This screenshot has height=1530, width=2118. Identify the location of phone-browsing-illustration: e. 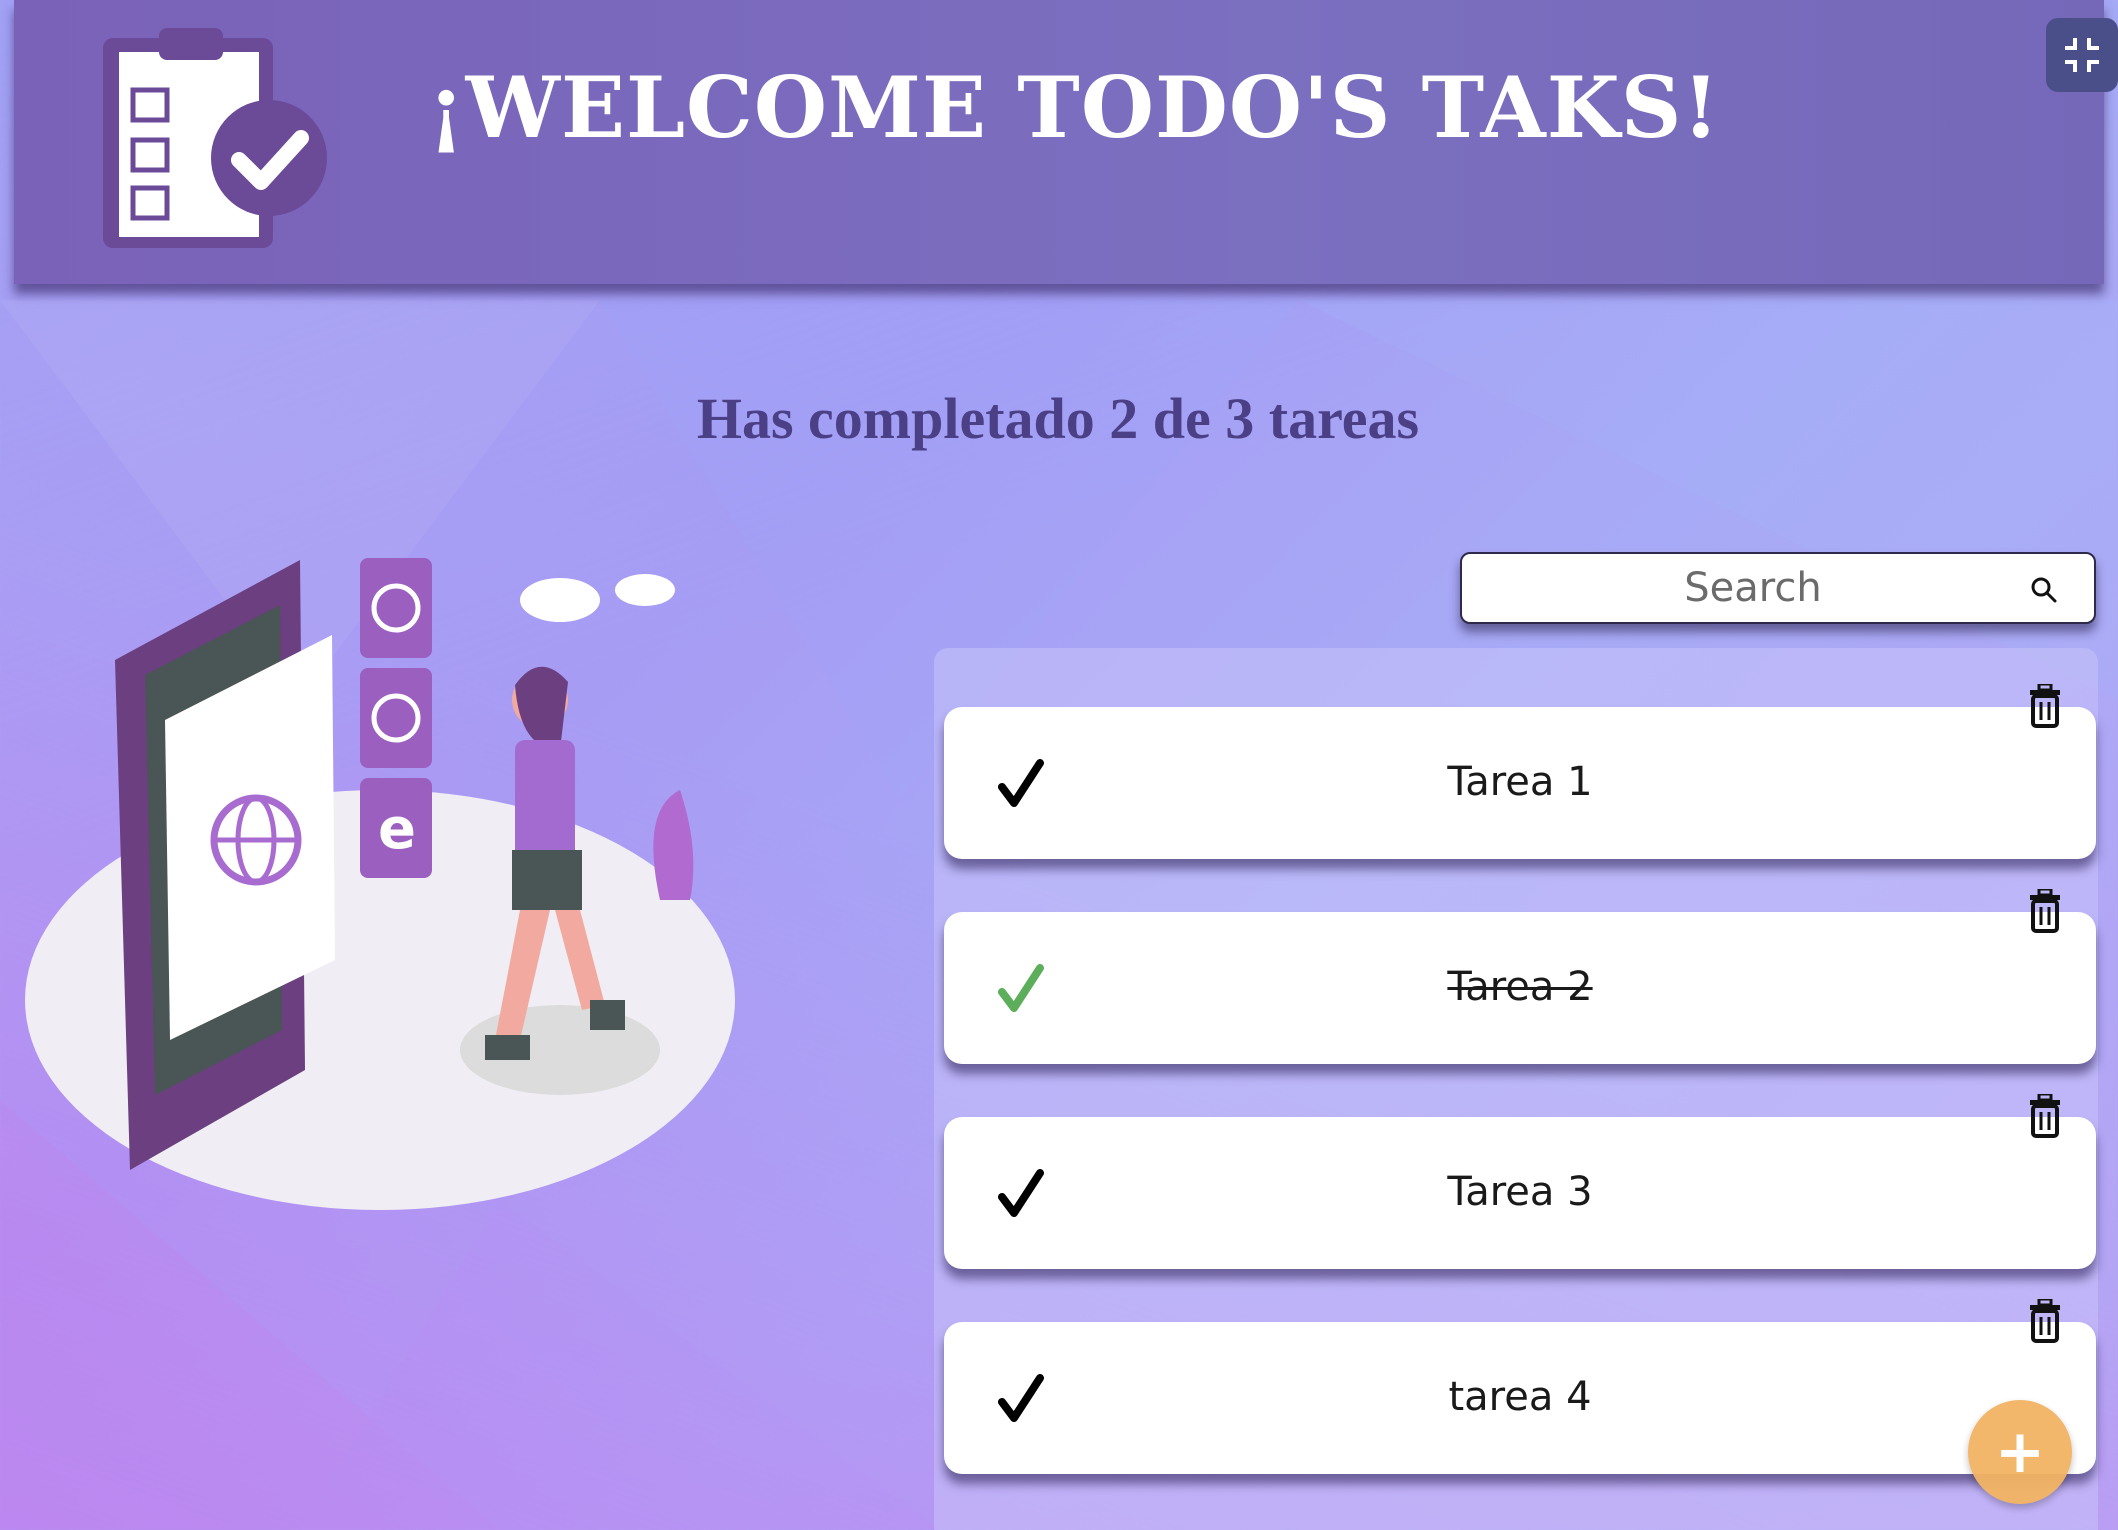
(380, 884).